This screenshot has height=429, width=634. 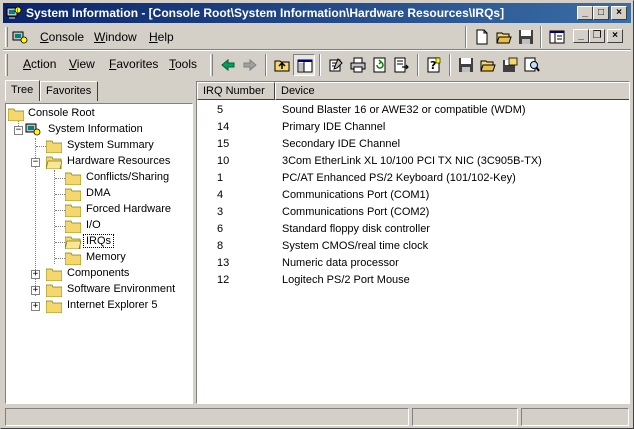 What do you see at coordinates (356, 195) in the screenshot?
I see `device-name: Communications Port (COM1)` at bounding box center [356, 195].